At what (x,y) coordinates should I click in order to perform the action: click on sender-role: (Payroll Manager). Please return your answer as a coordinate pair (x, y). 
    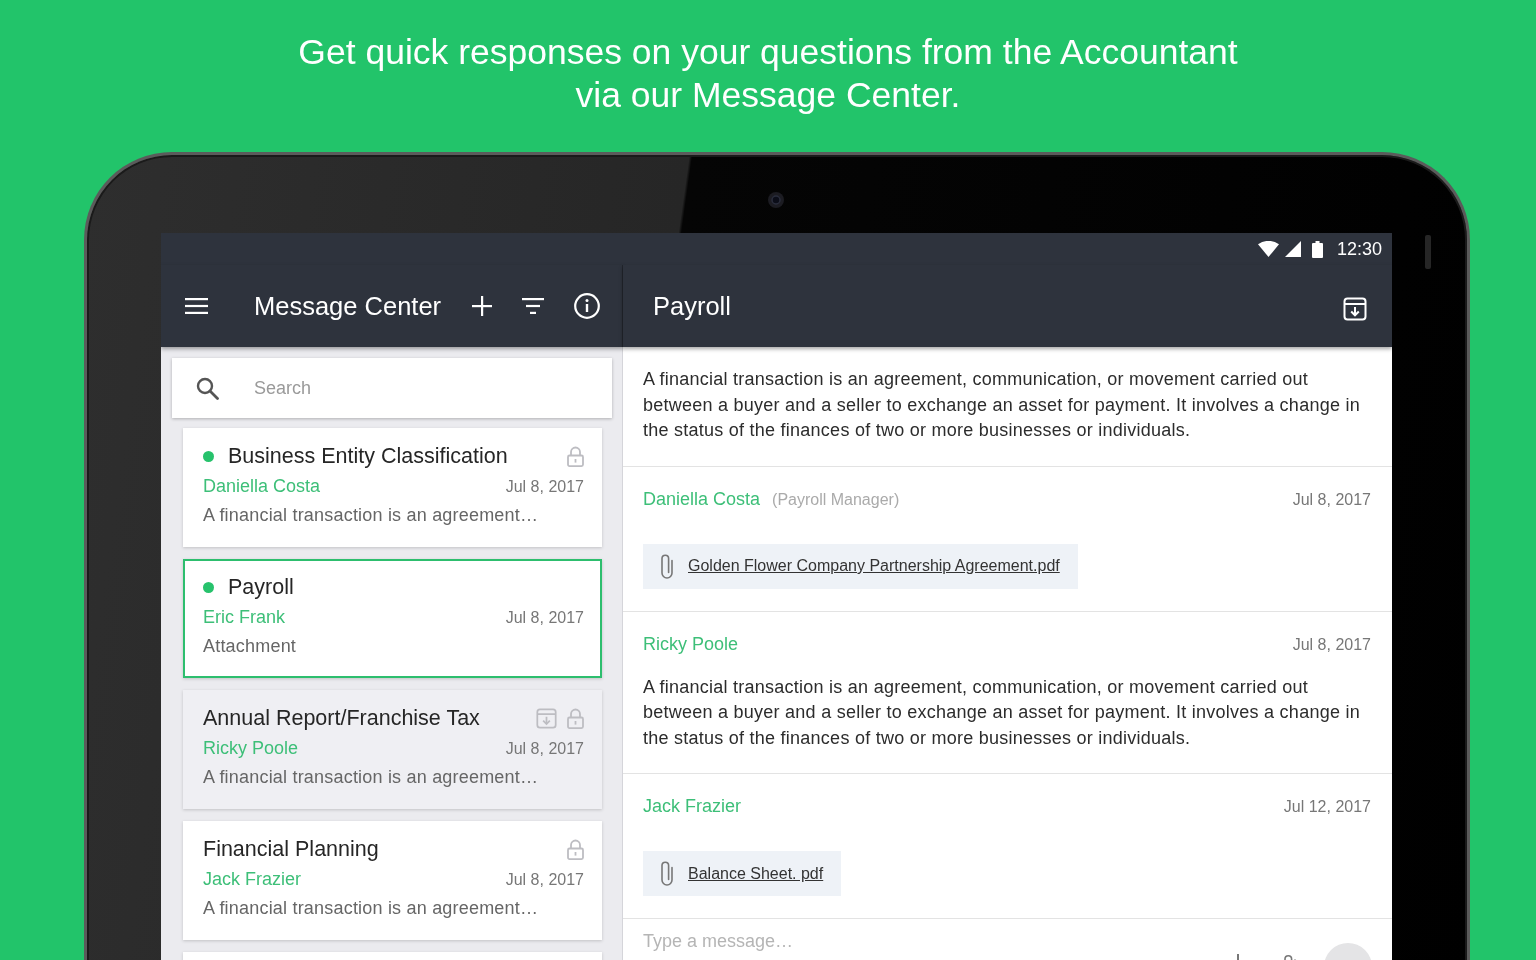
    Looking at the image, I should click on (836, 499).